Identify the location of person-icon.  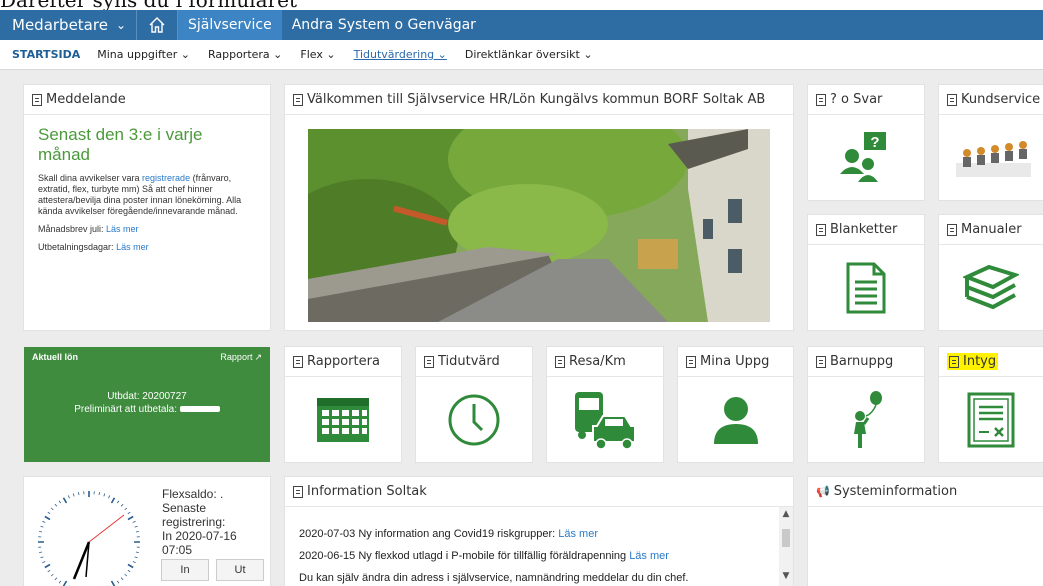
(735, 420).